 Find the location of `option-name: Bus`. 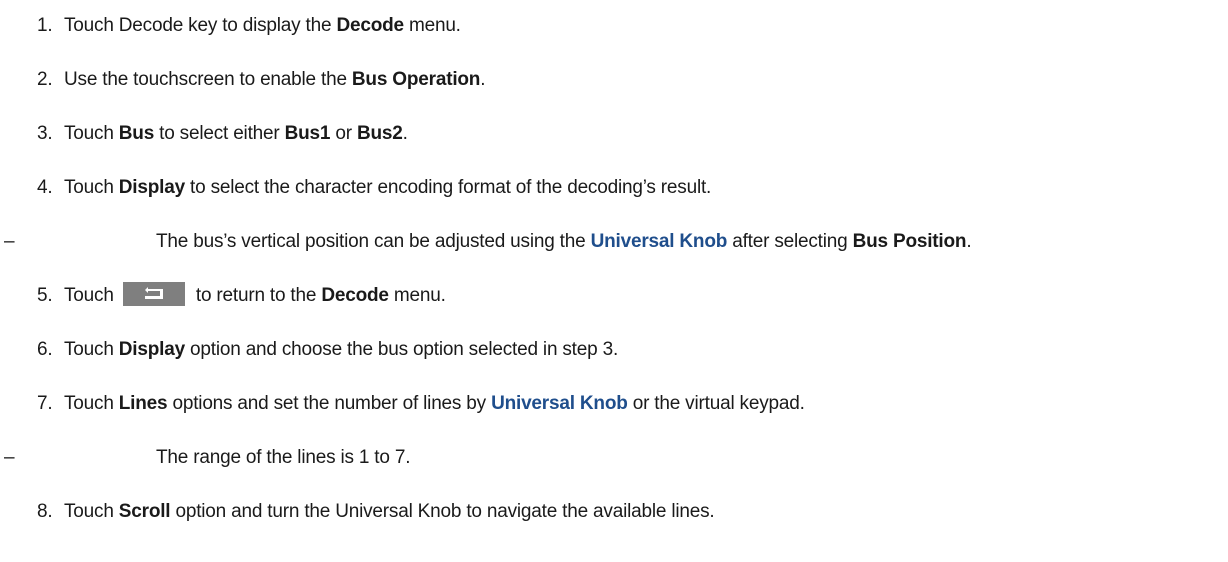

option-name: Bus is located at coordinates (136, 133).